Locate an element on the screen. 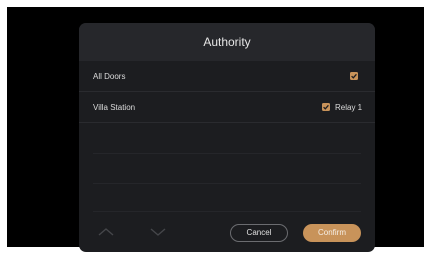 The image size is (430, 253). all-doors-checkbox is located at coordinates (354, 76).